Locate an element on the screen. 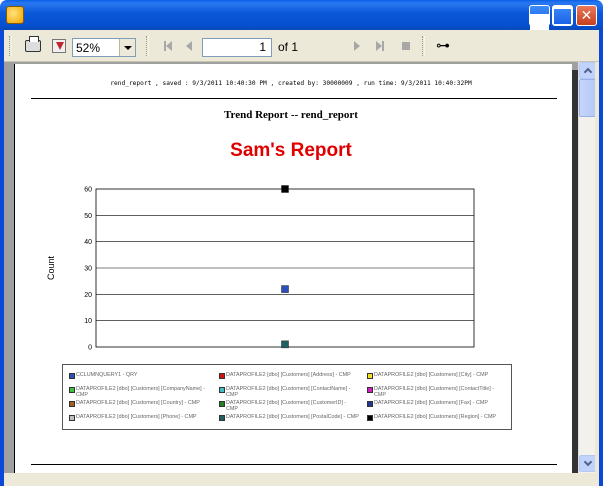  y-tick-label: 50 is located at coordinates (88, 216).